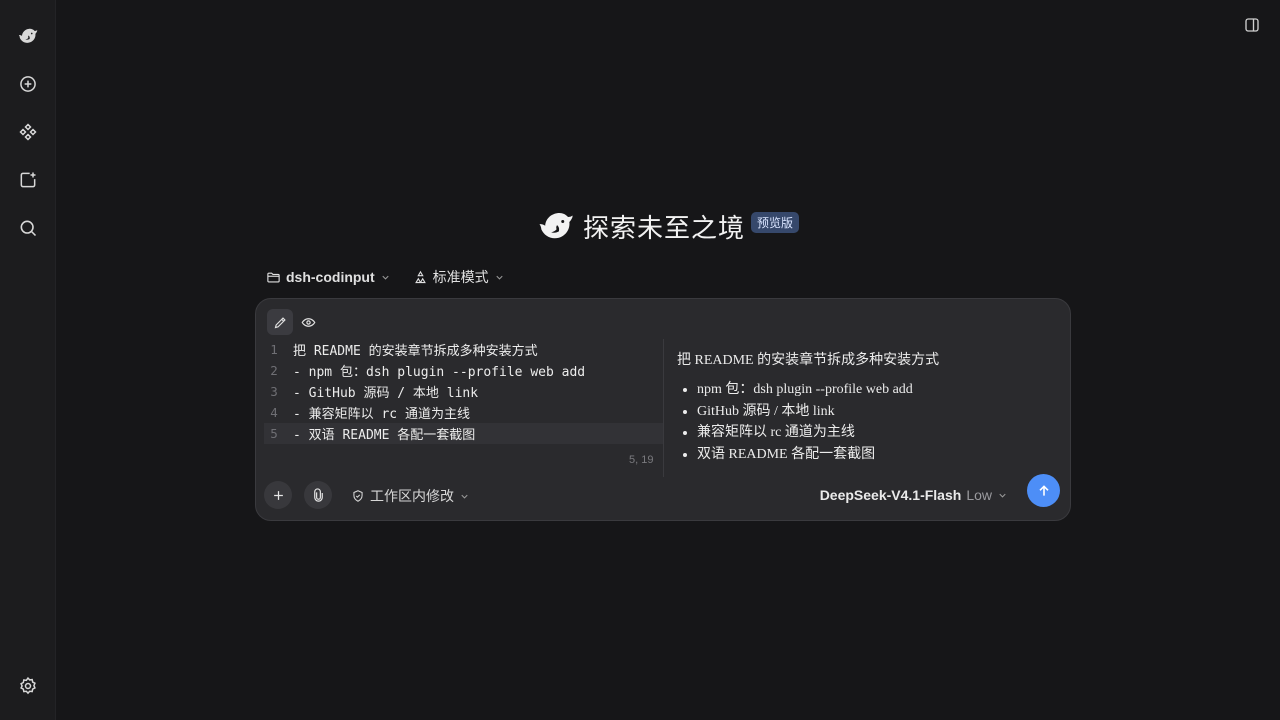  I want to click on arrow-up-icon, so click(1043, 490).